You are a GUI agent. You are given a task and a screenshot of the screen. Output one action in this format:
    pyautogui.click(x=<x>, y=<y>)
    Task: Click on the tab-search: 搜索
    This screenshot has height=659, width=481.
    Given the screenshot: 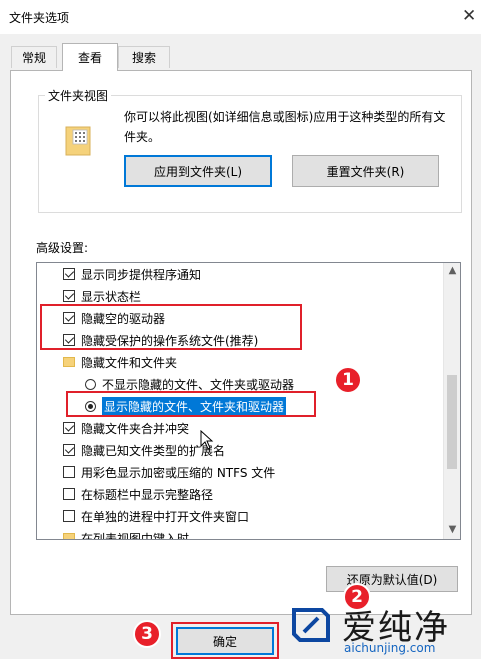 What is the action you would take?
    pyautogui.click(x=144, y=57)
    